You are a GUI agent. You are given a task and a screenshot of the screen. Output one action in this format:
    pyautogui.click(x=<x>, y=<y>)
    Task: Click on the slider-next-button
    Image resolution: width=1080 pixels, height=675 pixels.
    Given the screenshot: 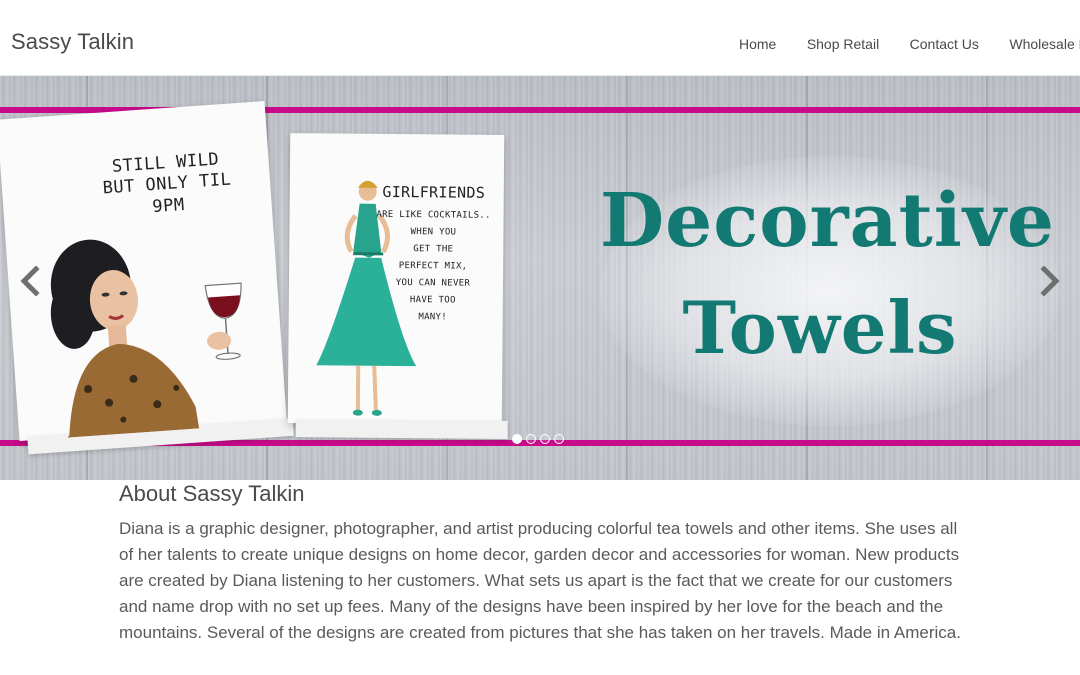 What is the action you would take?
    pyautogui.click(x=1050, y=281)
    